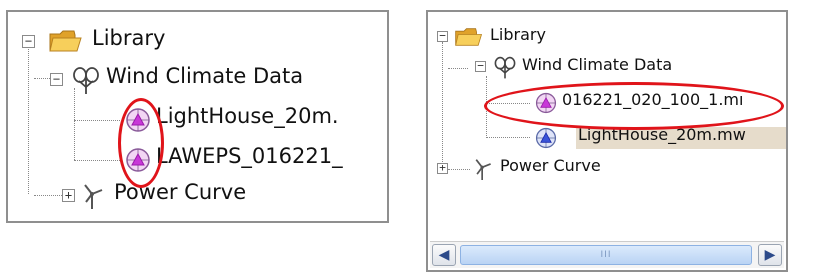 This screenshot has height=275, width=816. What do you see at coordinates (247, 116) in the screenshot?
I see `tree-label-file-1: LightHouse_20m.` at bounding box center [247, 116].